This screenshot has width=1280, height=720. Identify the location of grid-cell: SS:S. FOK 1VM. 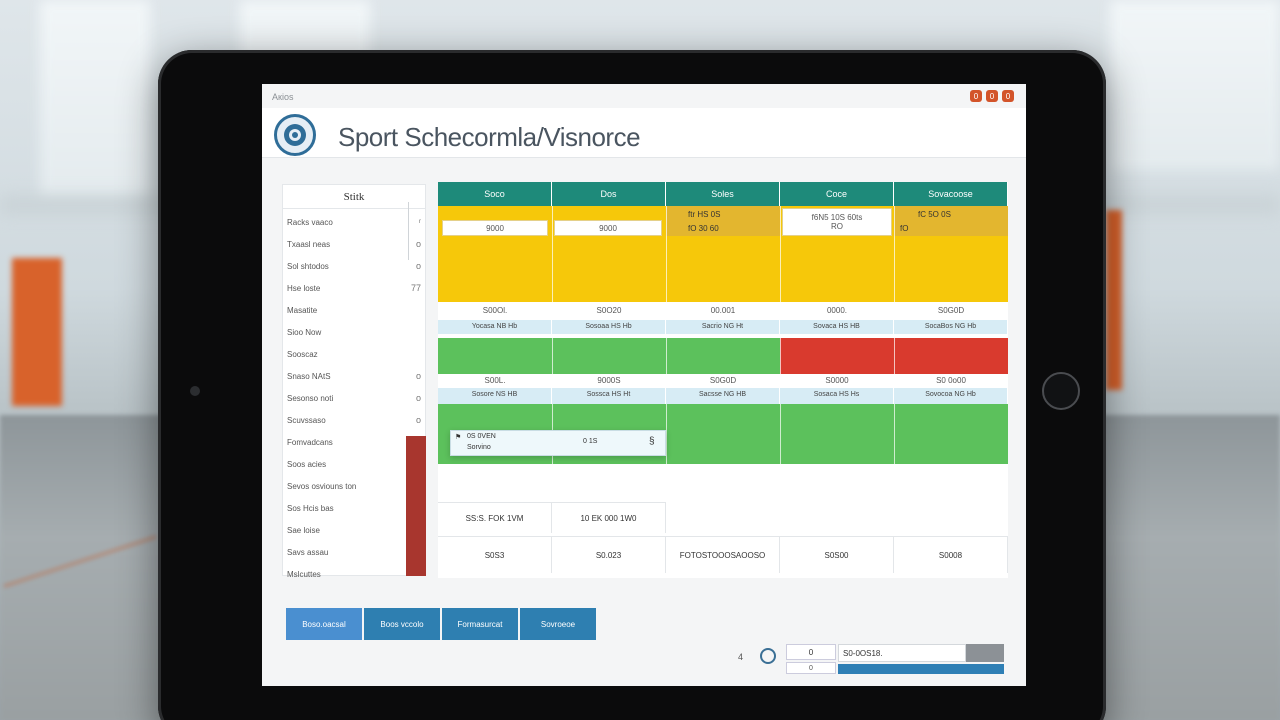
(495, 518).